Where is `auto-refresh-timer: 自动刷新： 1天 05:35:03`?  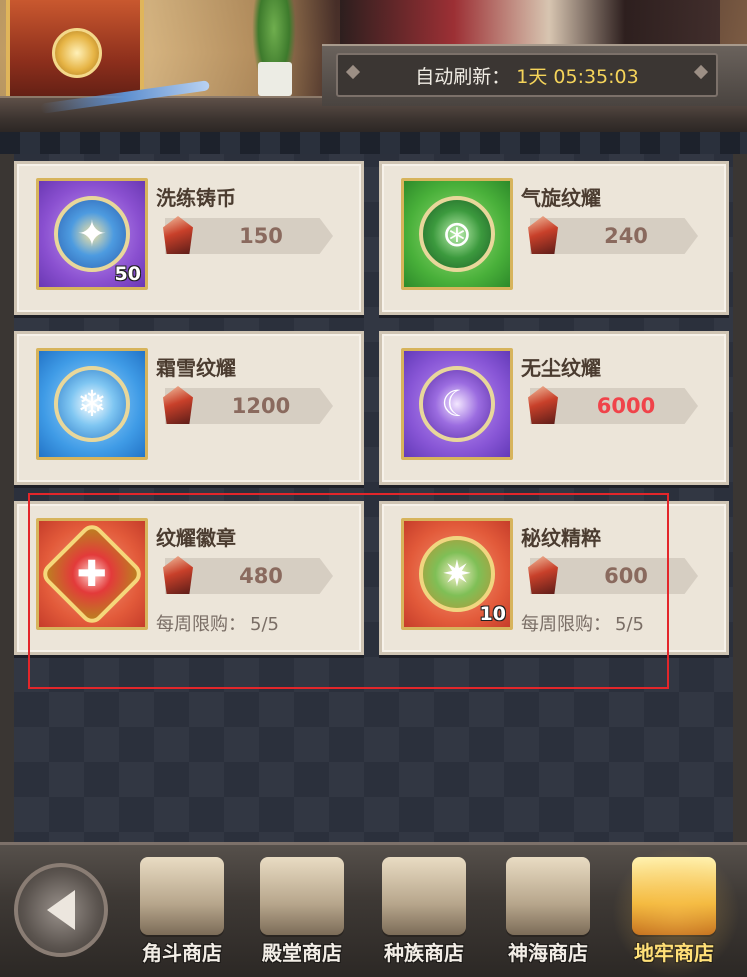
auto-refresh-timer: 自动刷新： 1天 05:35:03 is located at coordinates (527, 75).